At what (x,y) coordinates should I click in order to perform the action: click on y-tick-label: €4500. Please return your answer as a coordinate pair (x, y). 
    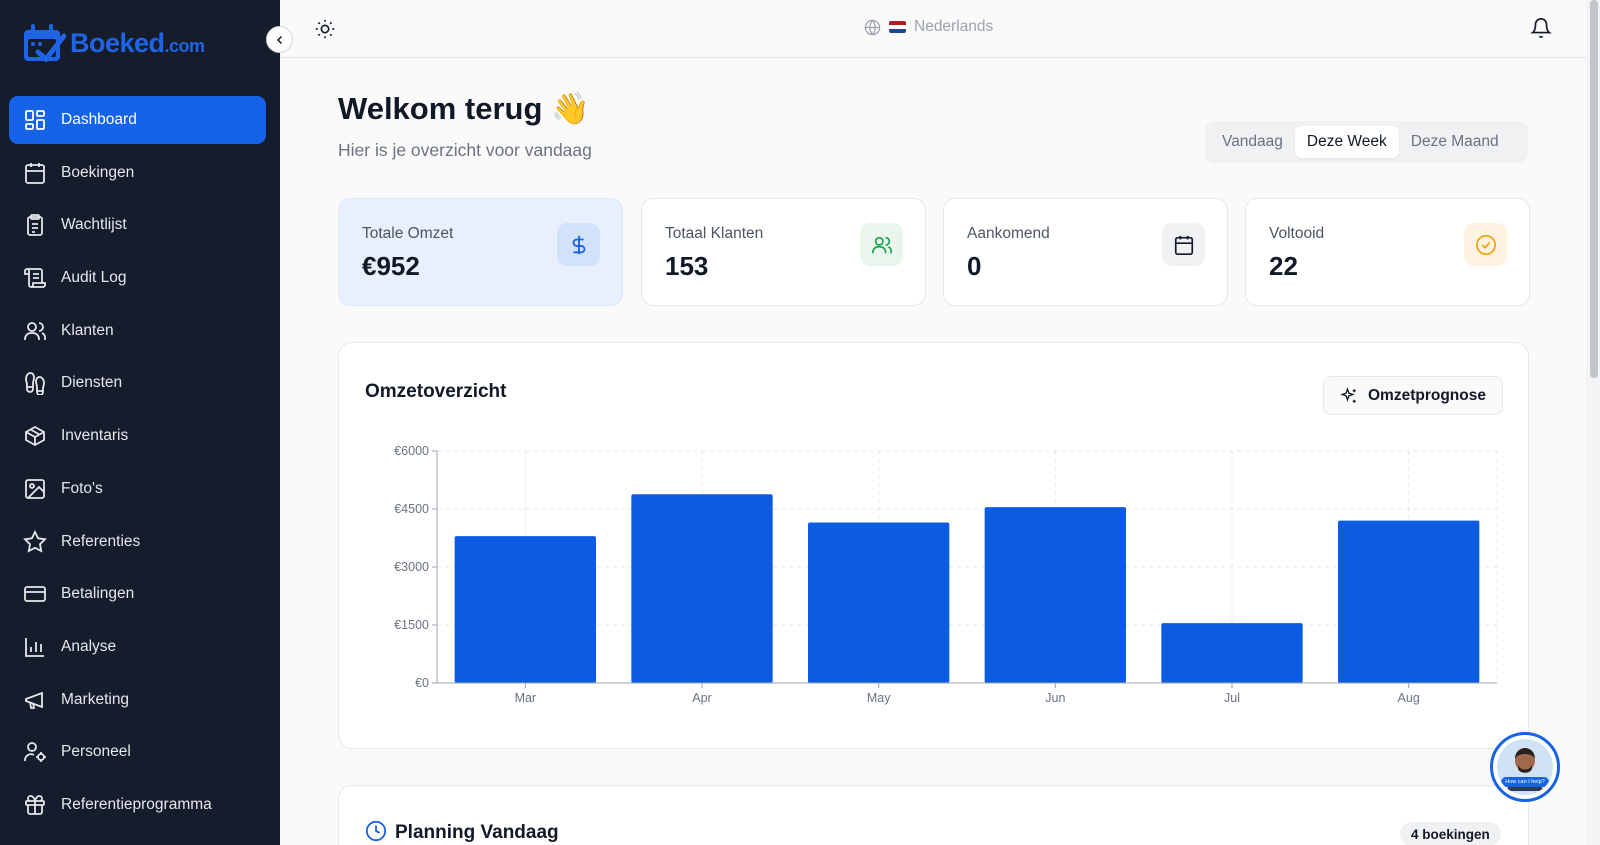
    Looking at the image, I should click on (411, 509).